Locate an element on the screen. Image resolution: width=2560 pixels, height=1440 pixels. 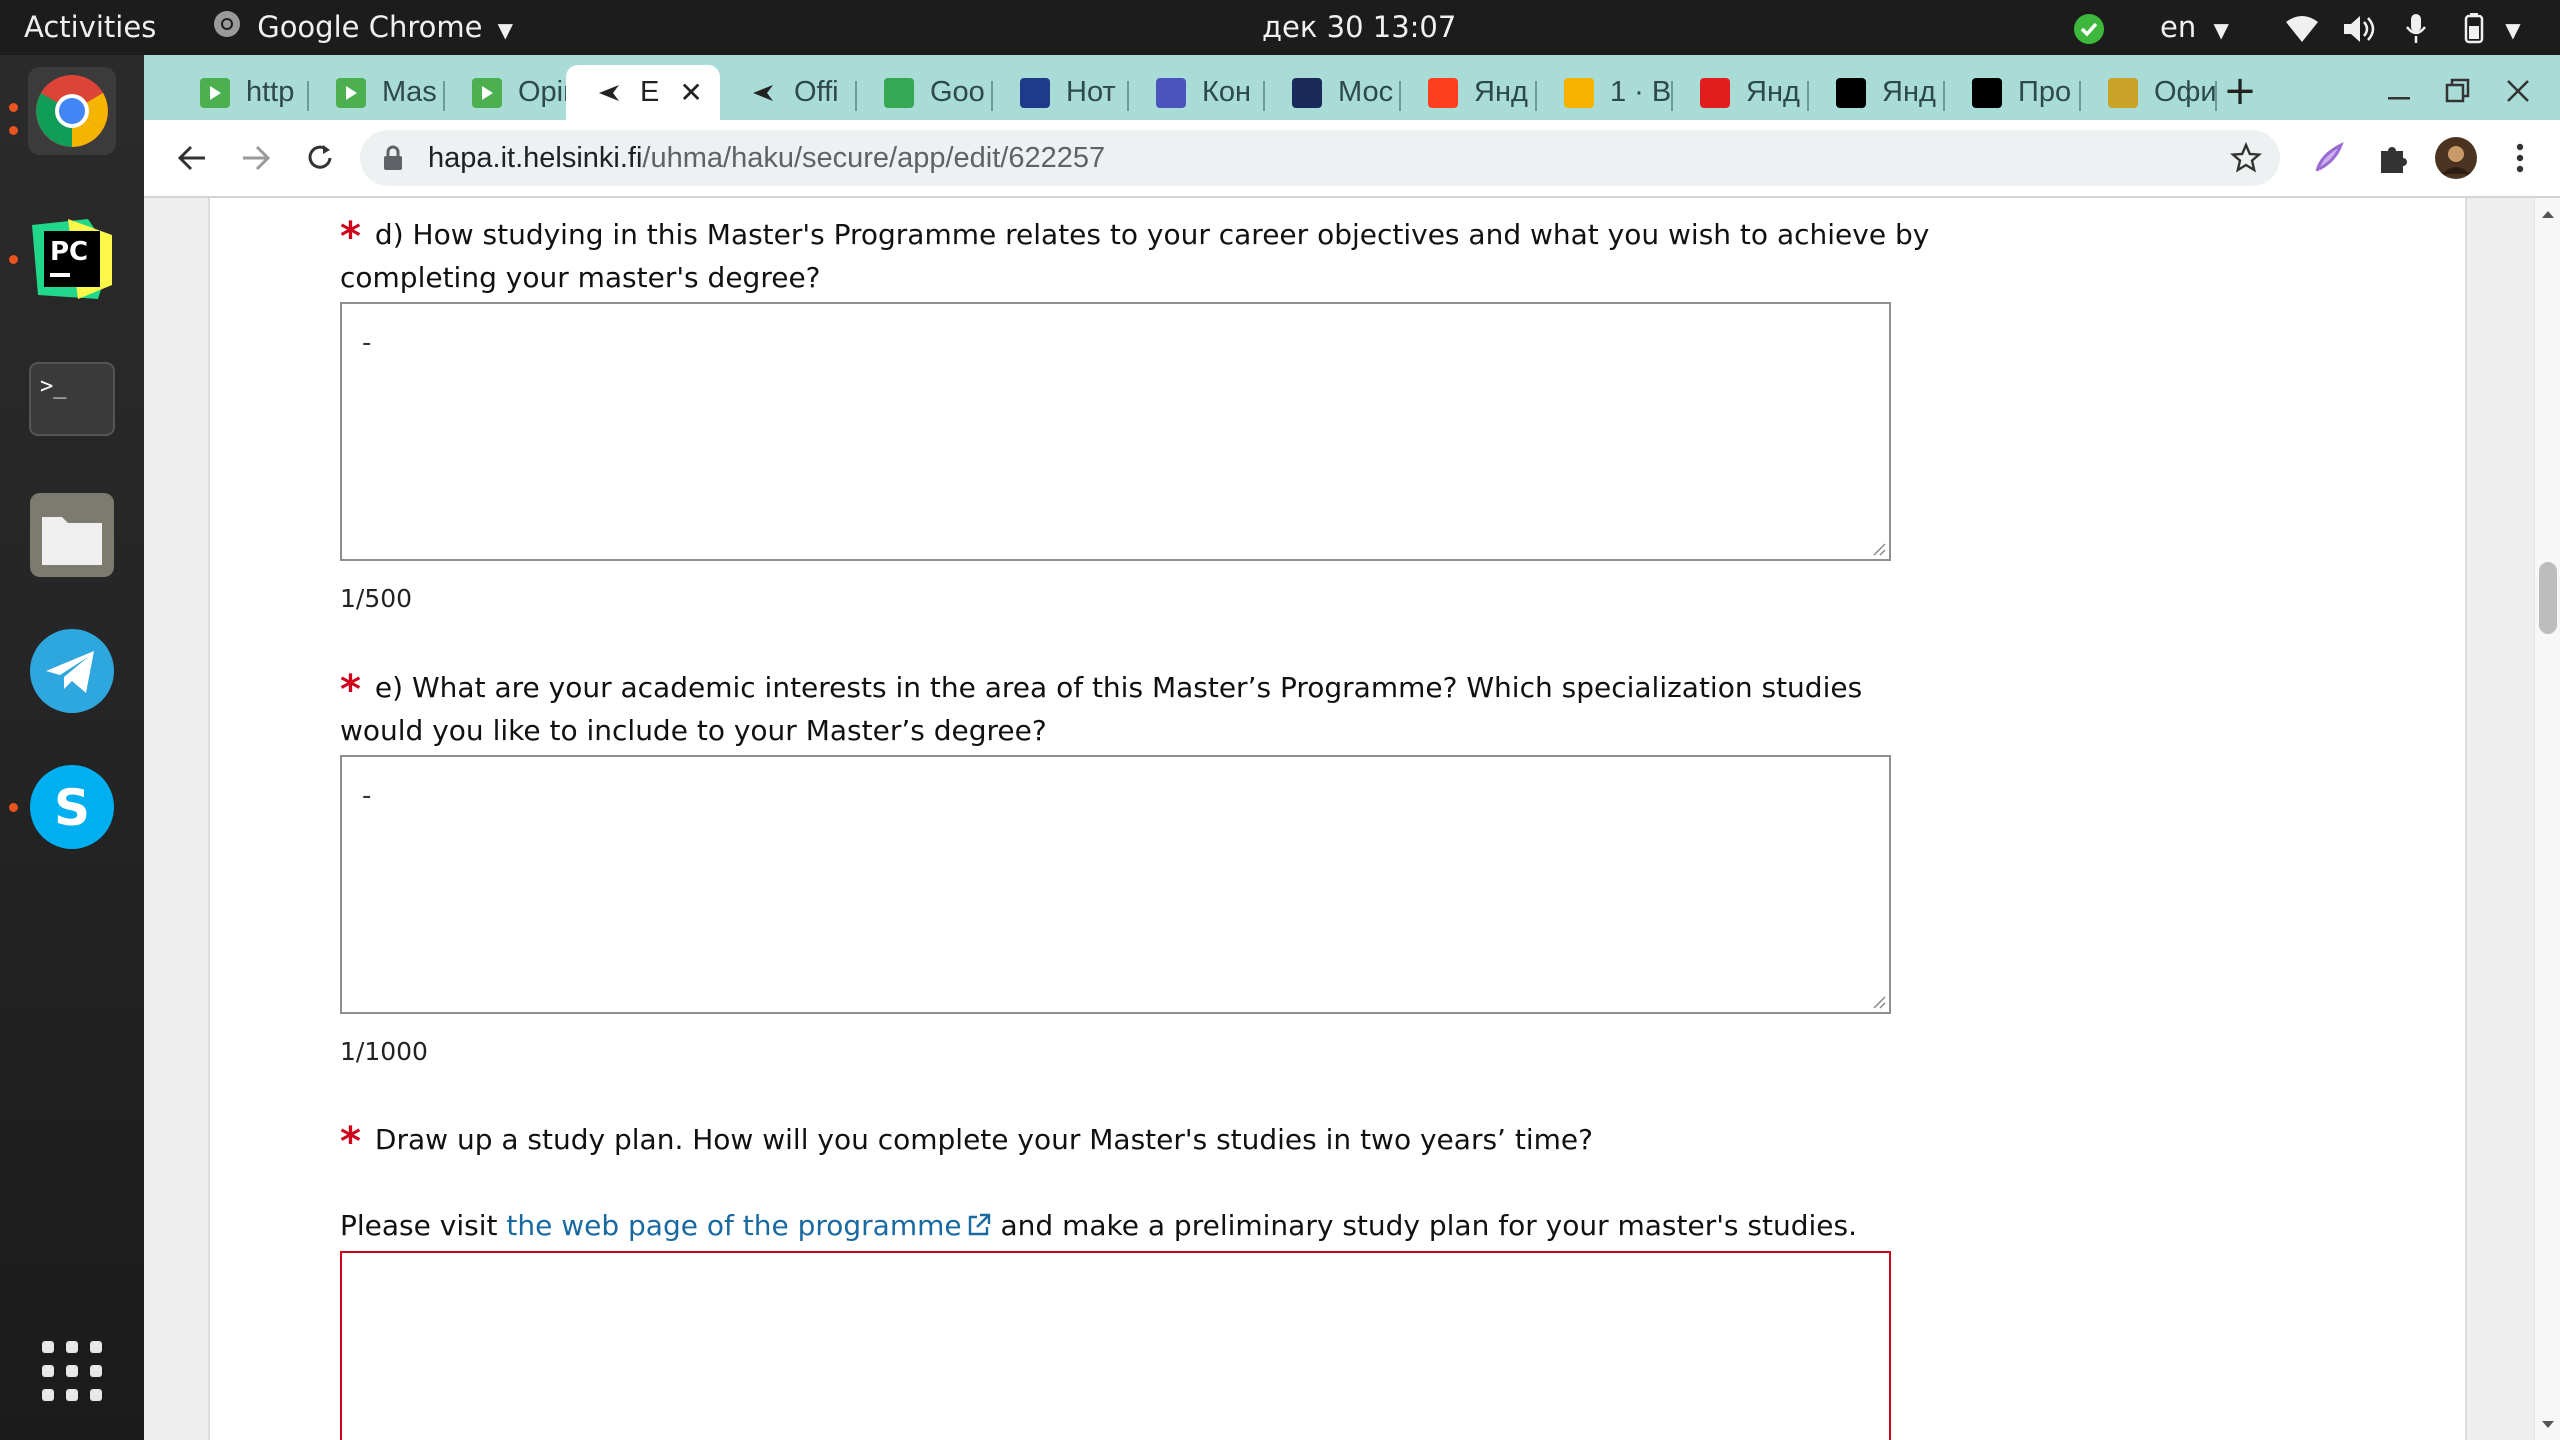
scrollbar-thumb is located at coordinates (2548, 598).